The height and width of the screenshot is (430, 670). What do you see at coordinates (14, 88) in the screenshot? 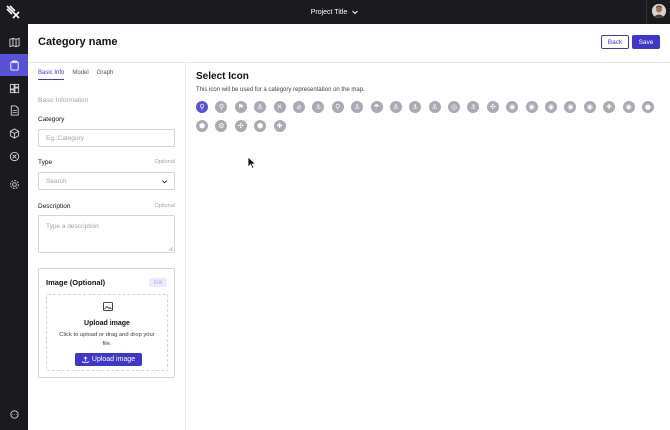
I see `sidebar-item-dashboard` at bounding box center [14, 88].